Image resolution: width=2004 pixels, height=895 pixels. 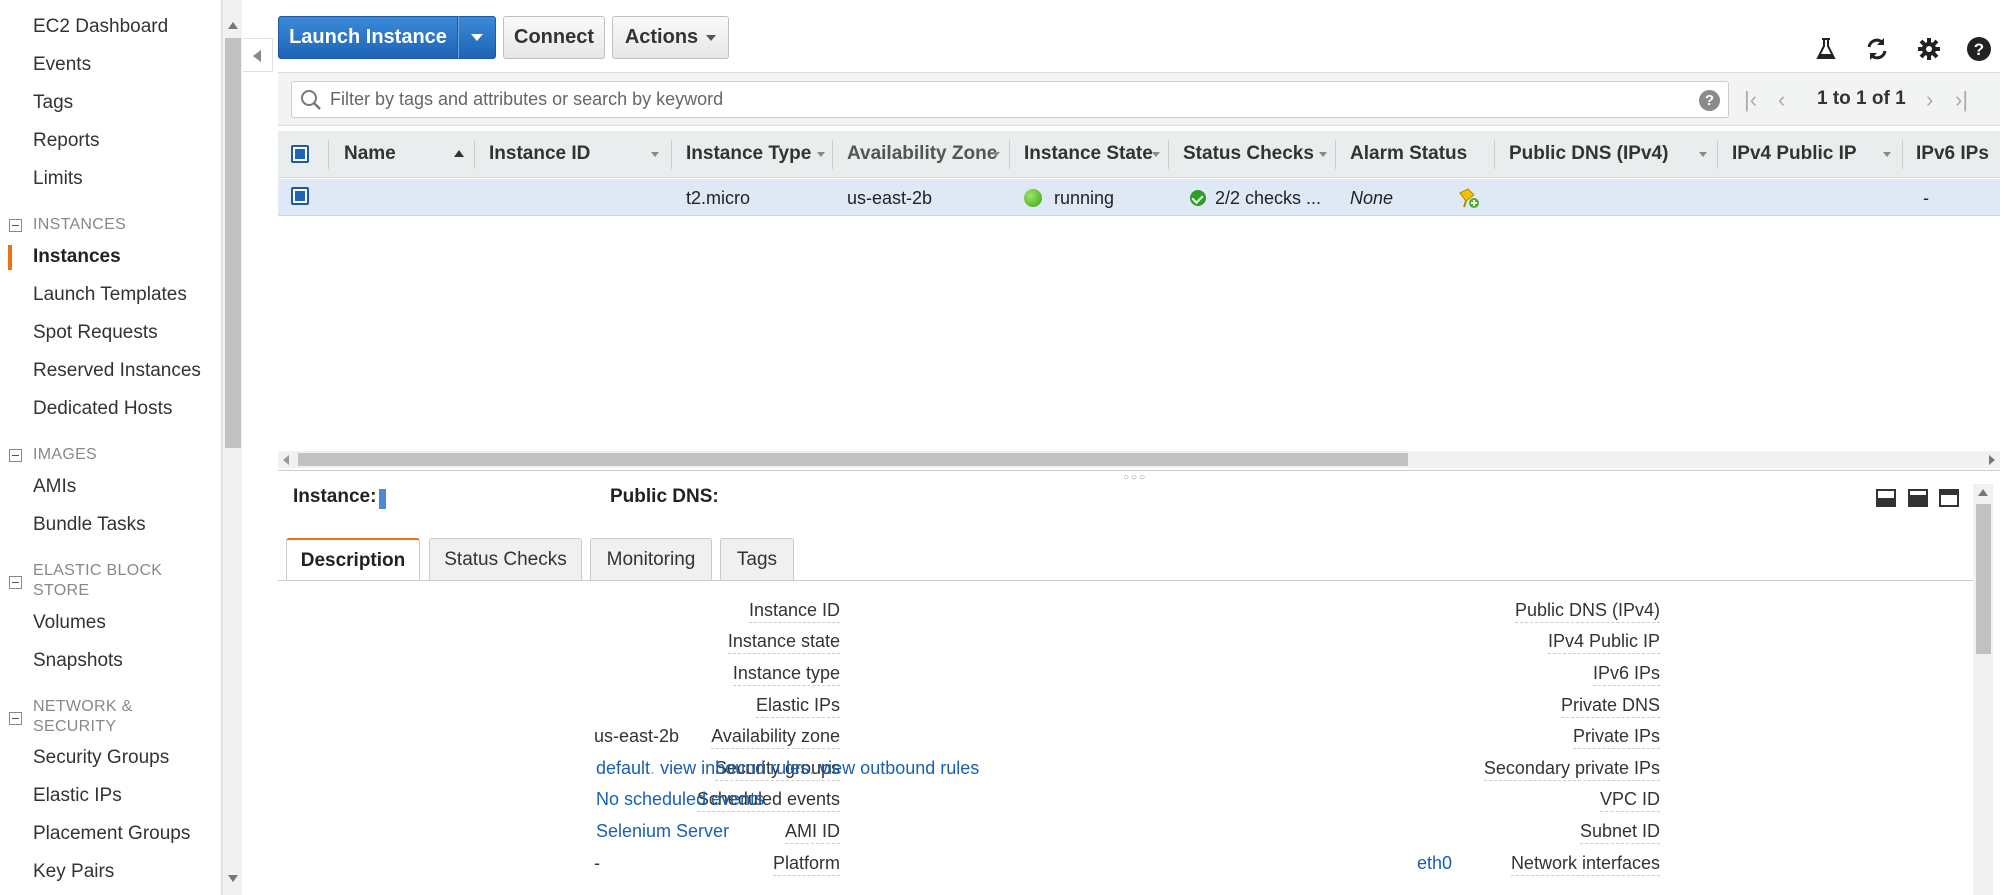 I want to click on launch-dropdown-button, so click(x=477, y=37).